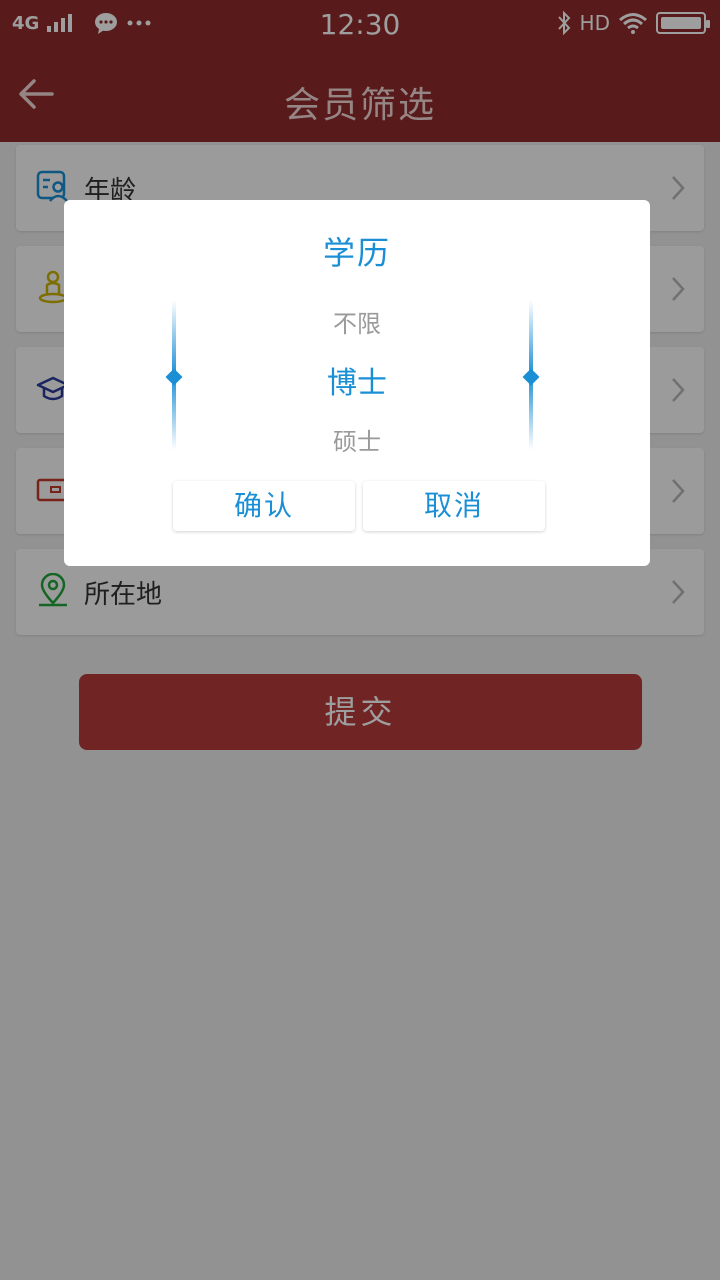  I want to click on picker-wheel: 不限 博士 硕士, so click(357, 375).